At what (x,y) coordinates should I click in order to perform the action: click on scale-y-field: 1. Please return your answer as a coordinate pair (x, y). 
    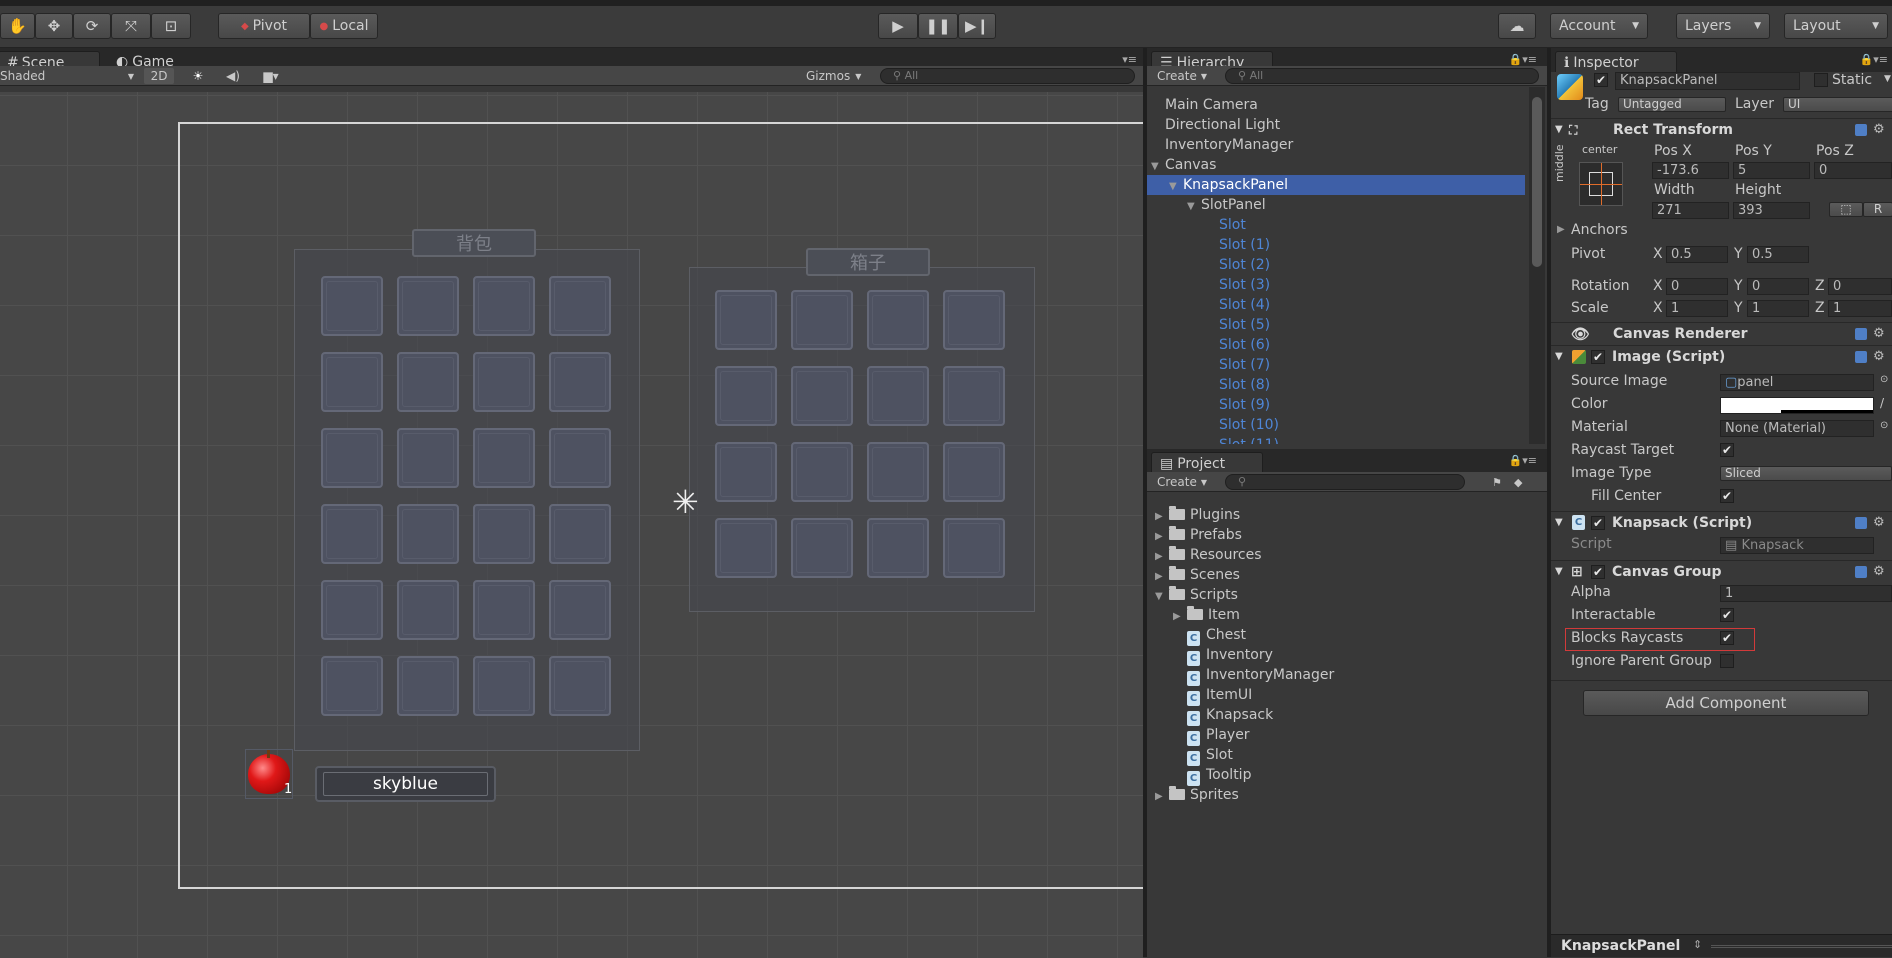
    Looking at the image, I should click on (1778, 308).